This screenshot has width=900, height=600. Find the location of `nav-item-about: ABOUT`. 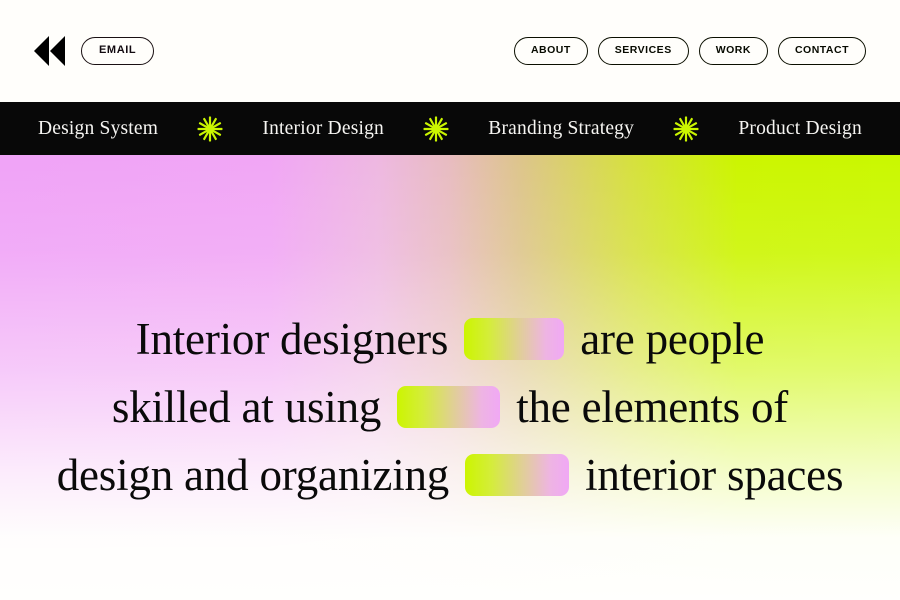

nav-item-about: ABOUT is located at coordinates (550, 51).